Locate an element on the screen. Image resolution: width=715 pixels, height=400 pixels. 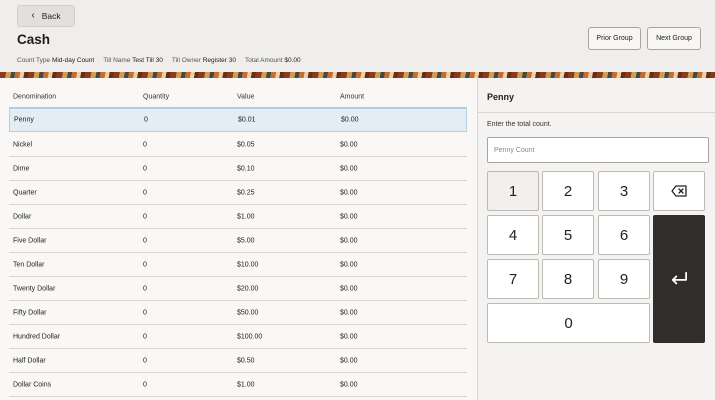
enter-key is located at coordinates (679, 279).